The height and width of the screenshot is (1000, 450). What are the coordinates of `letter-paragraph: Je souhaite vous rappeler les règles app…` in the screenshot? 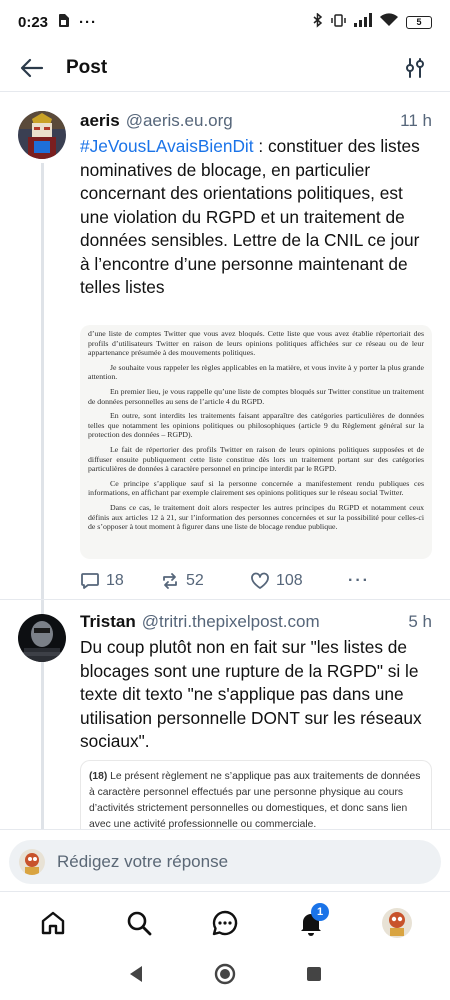 It's located at (256, 372).